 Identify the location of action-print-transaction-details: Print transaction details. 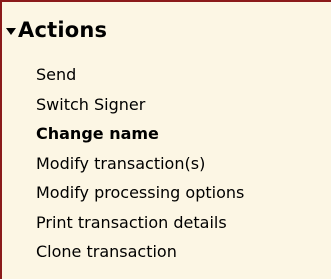
(140, 223).